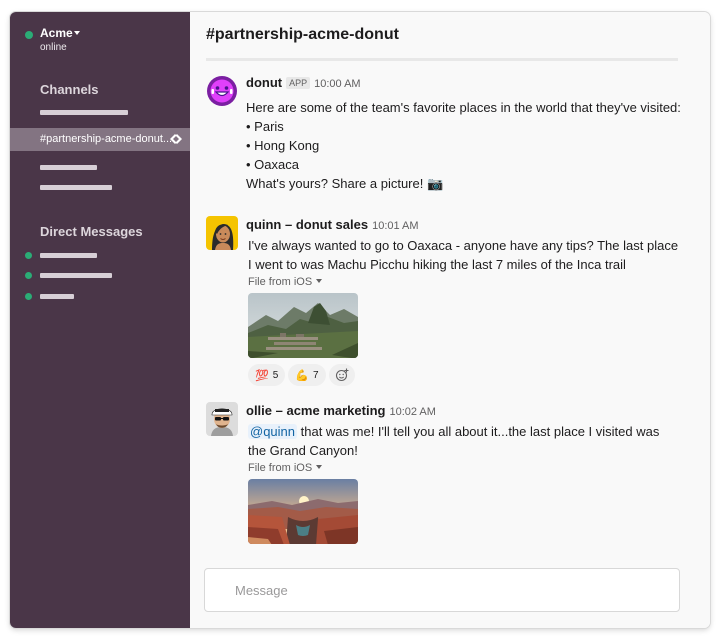 This screenshot has width=720, height=640. I want to click on machu-picchu-photo, so click(303, 325).